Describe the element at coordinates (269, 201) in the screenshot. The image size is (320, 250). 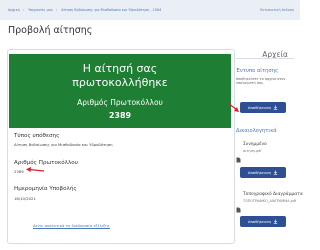
I see `topographic-file-link: ΤΟΠΟΓΡΑΦΙΚΟ_ΔΙΑΓΡΑΜΜΑ.pdf` at that location.